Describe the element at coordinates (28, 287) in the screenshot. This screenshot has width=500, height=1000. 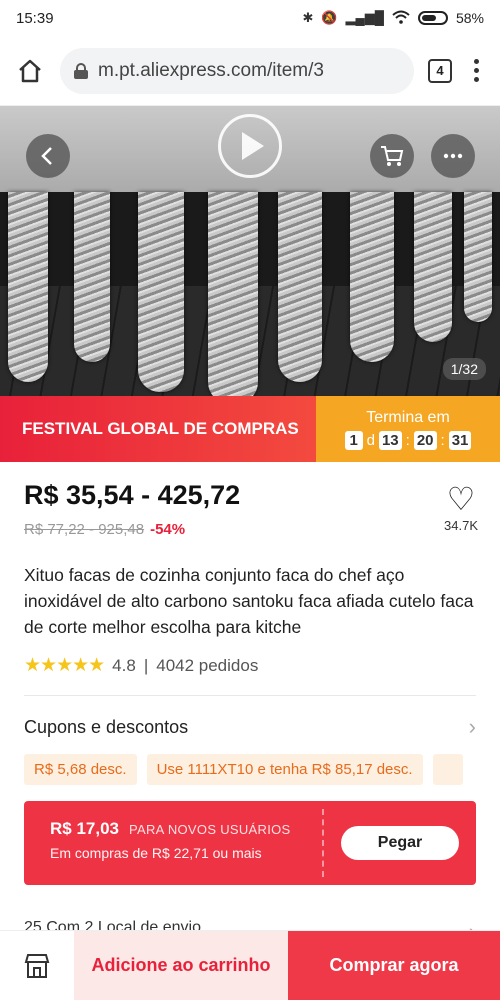
I see `knife-image` at that location.